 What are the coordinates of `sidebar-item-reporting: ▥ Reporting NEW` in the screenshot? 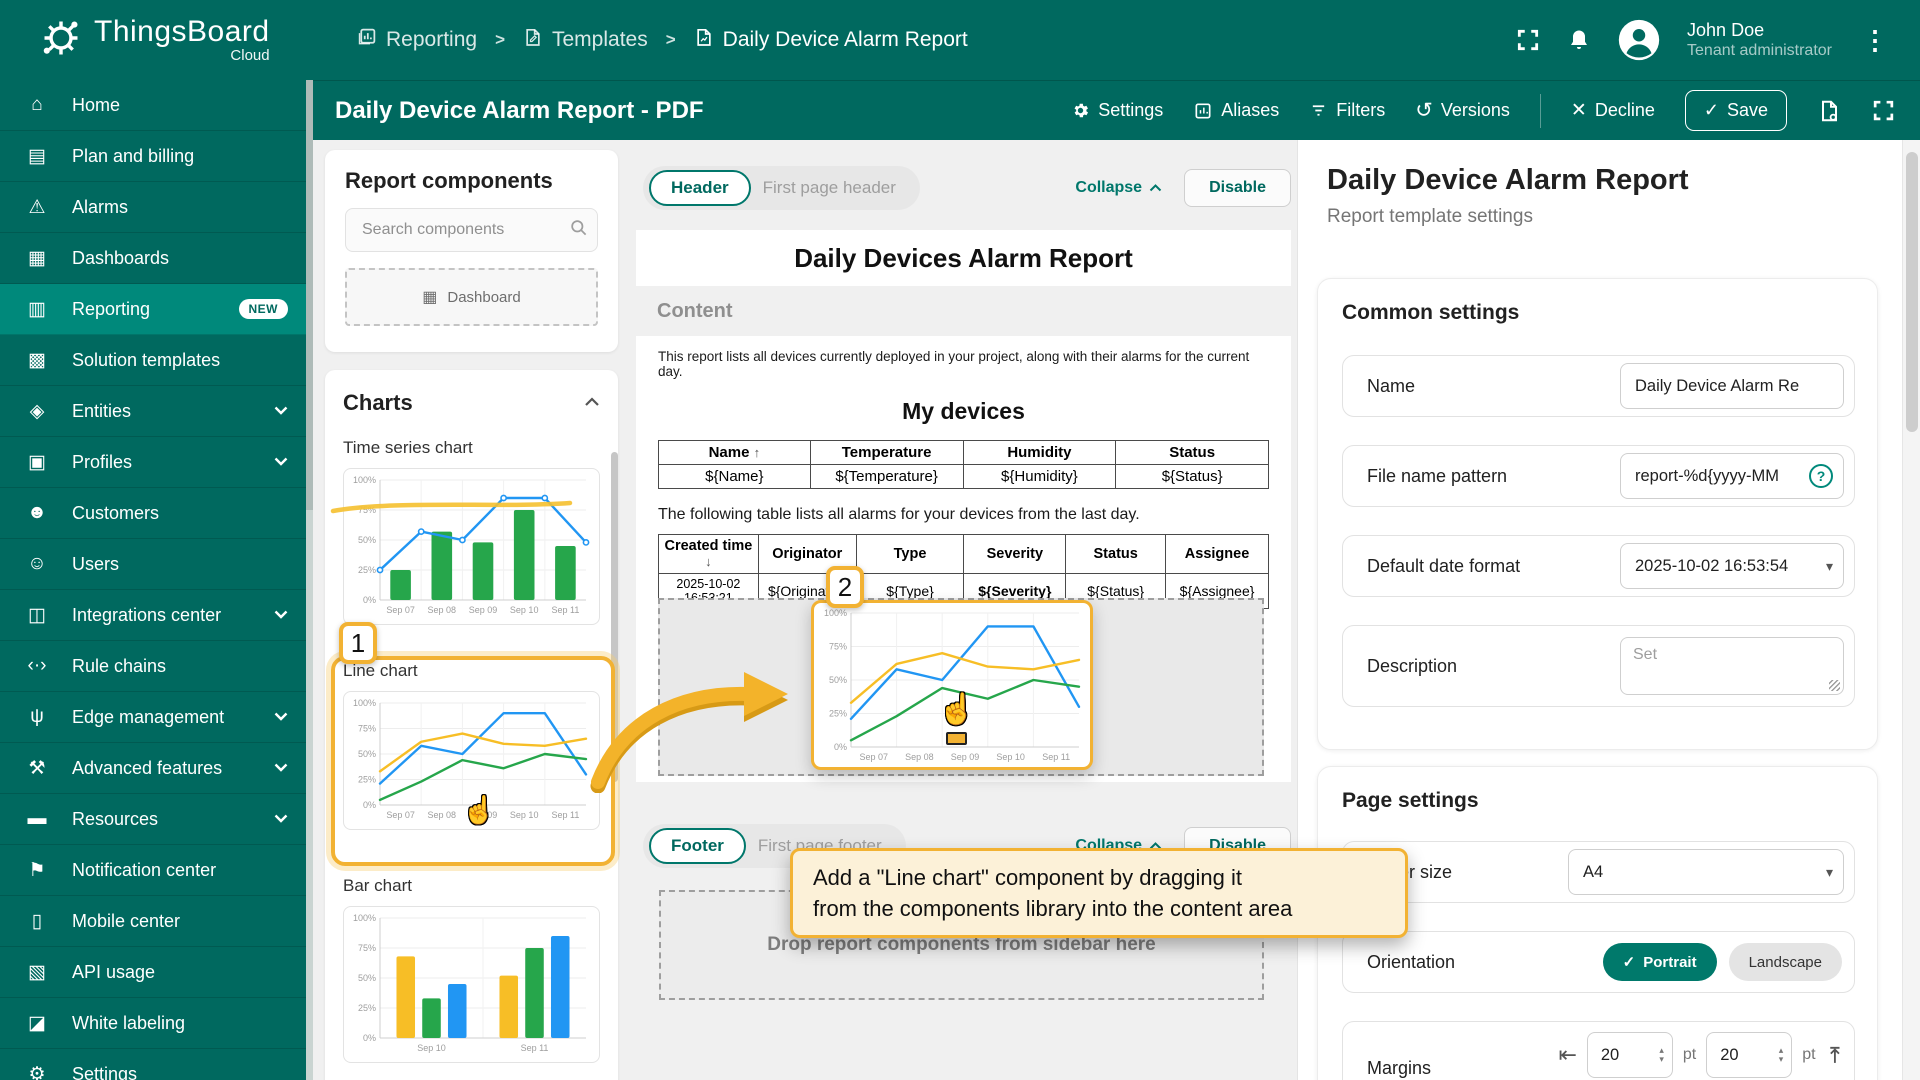 It's located at (153, 309).